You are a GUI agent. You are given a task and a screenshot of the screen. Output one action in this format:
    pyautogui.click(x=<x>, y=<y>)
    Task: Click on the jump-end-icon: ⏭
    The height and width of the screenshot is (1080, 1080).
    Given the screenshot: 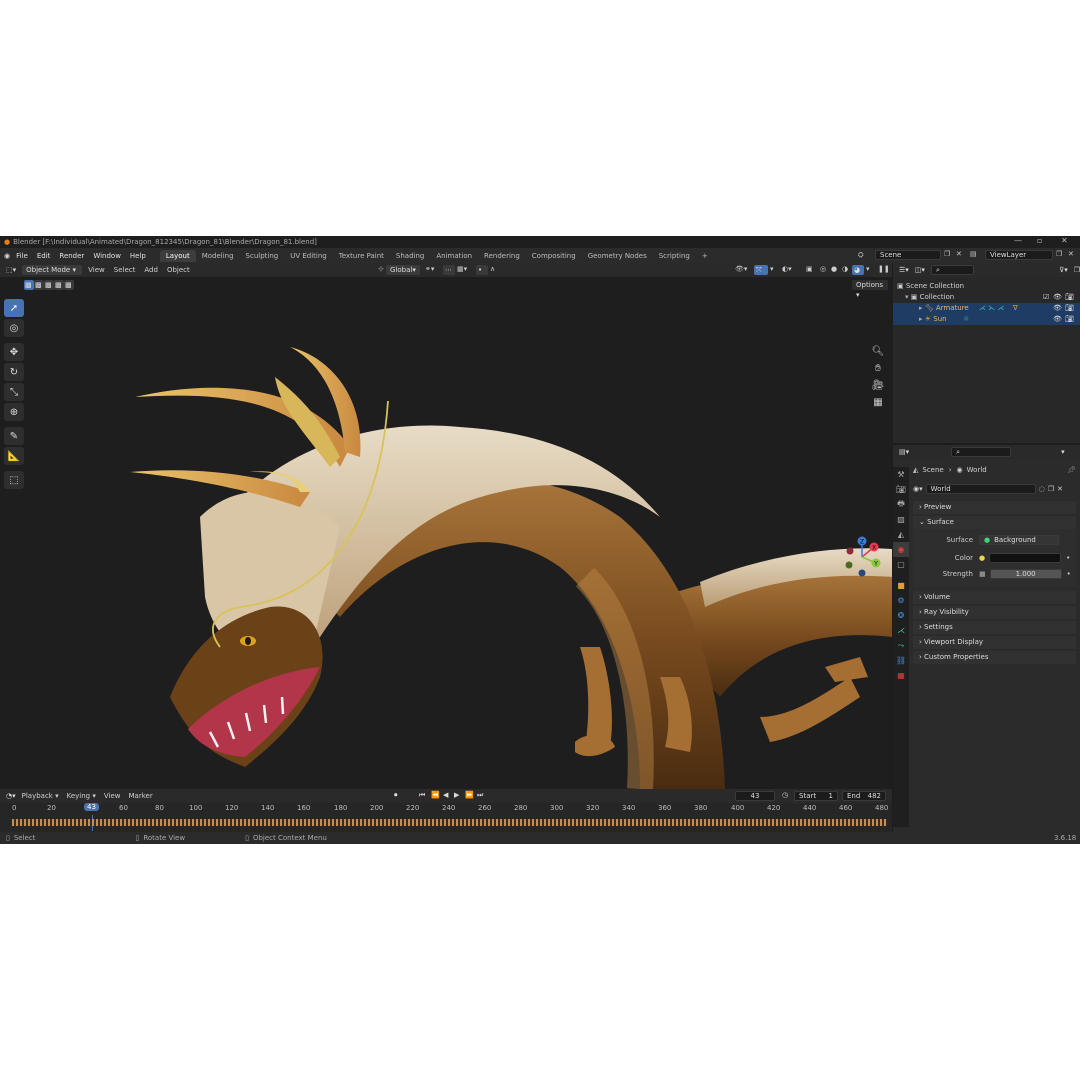 What is the action you would take?
    pyautogui.click(x=480, y=795)
    